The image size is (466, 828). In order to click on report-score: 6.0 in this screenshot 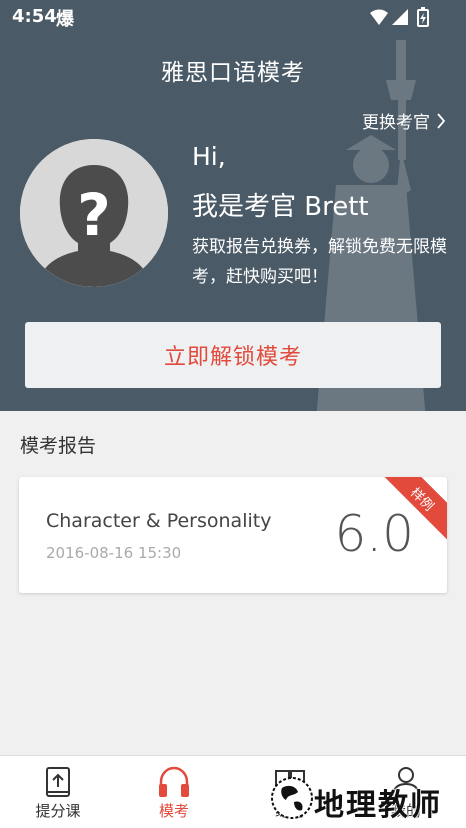, I will do `click(374, 534)`.